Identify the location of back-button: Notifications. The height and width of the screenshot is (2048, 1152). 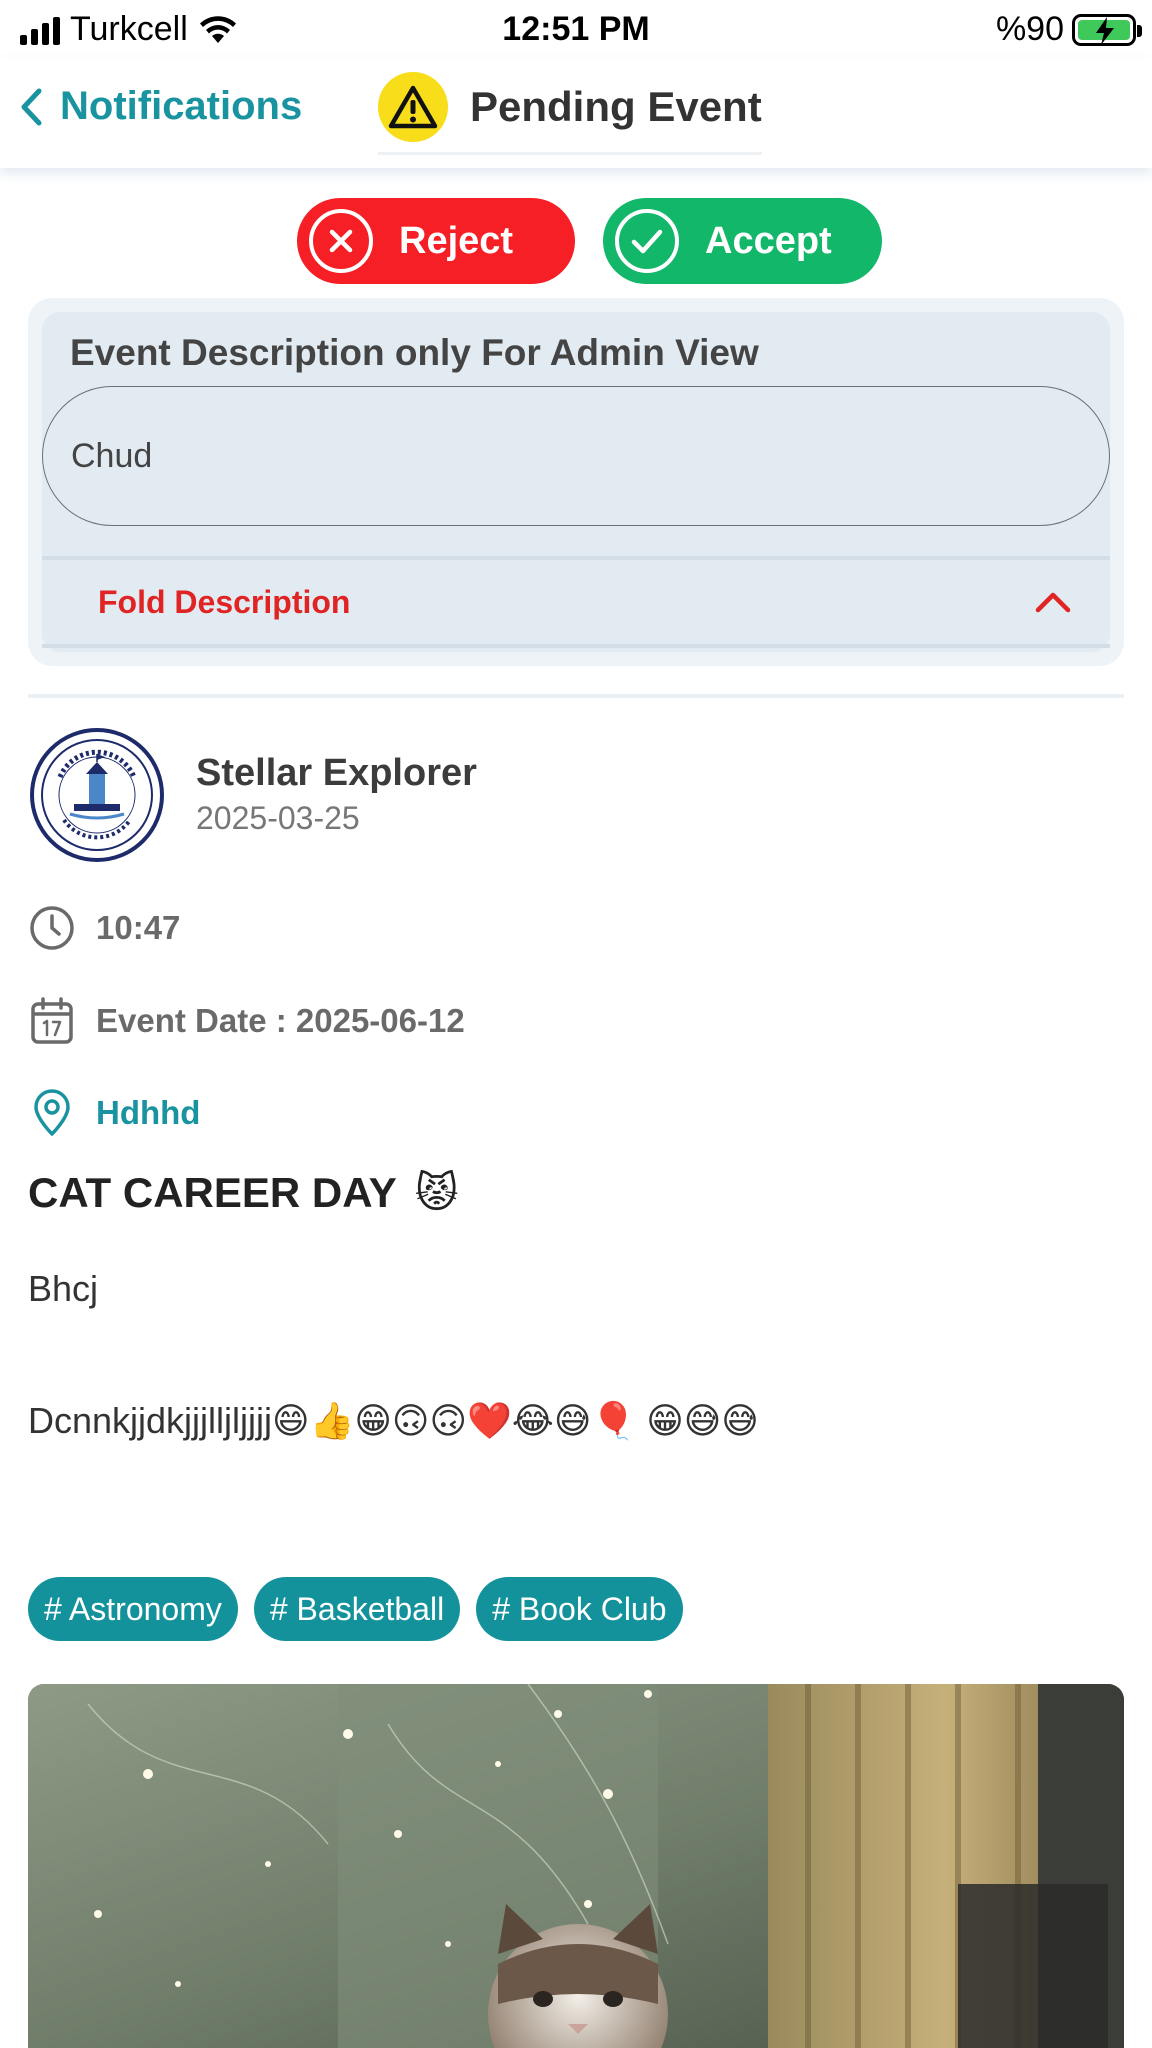
(160, 106).